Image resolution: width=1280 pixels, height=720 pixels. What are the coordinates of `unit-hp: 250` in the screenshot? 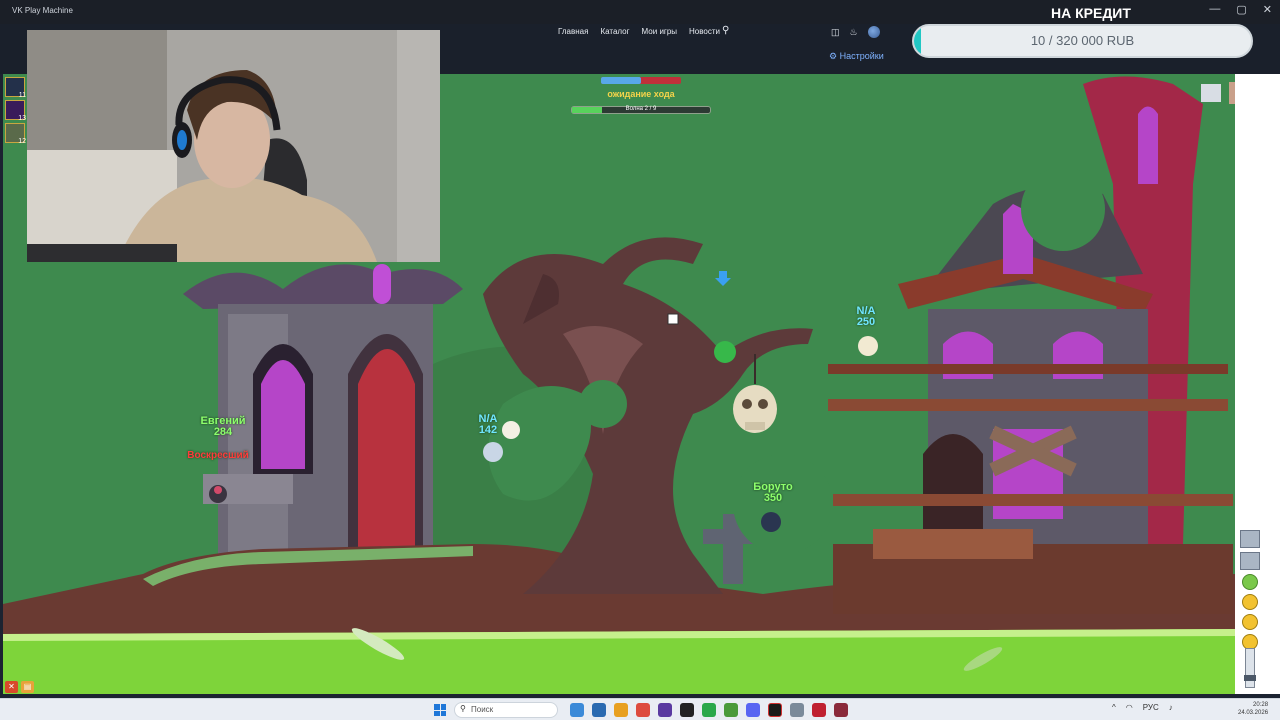 It's located at (866, 322).